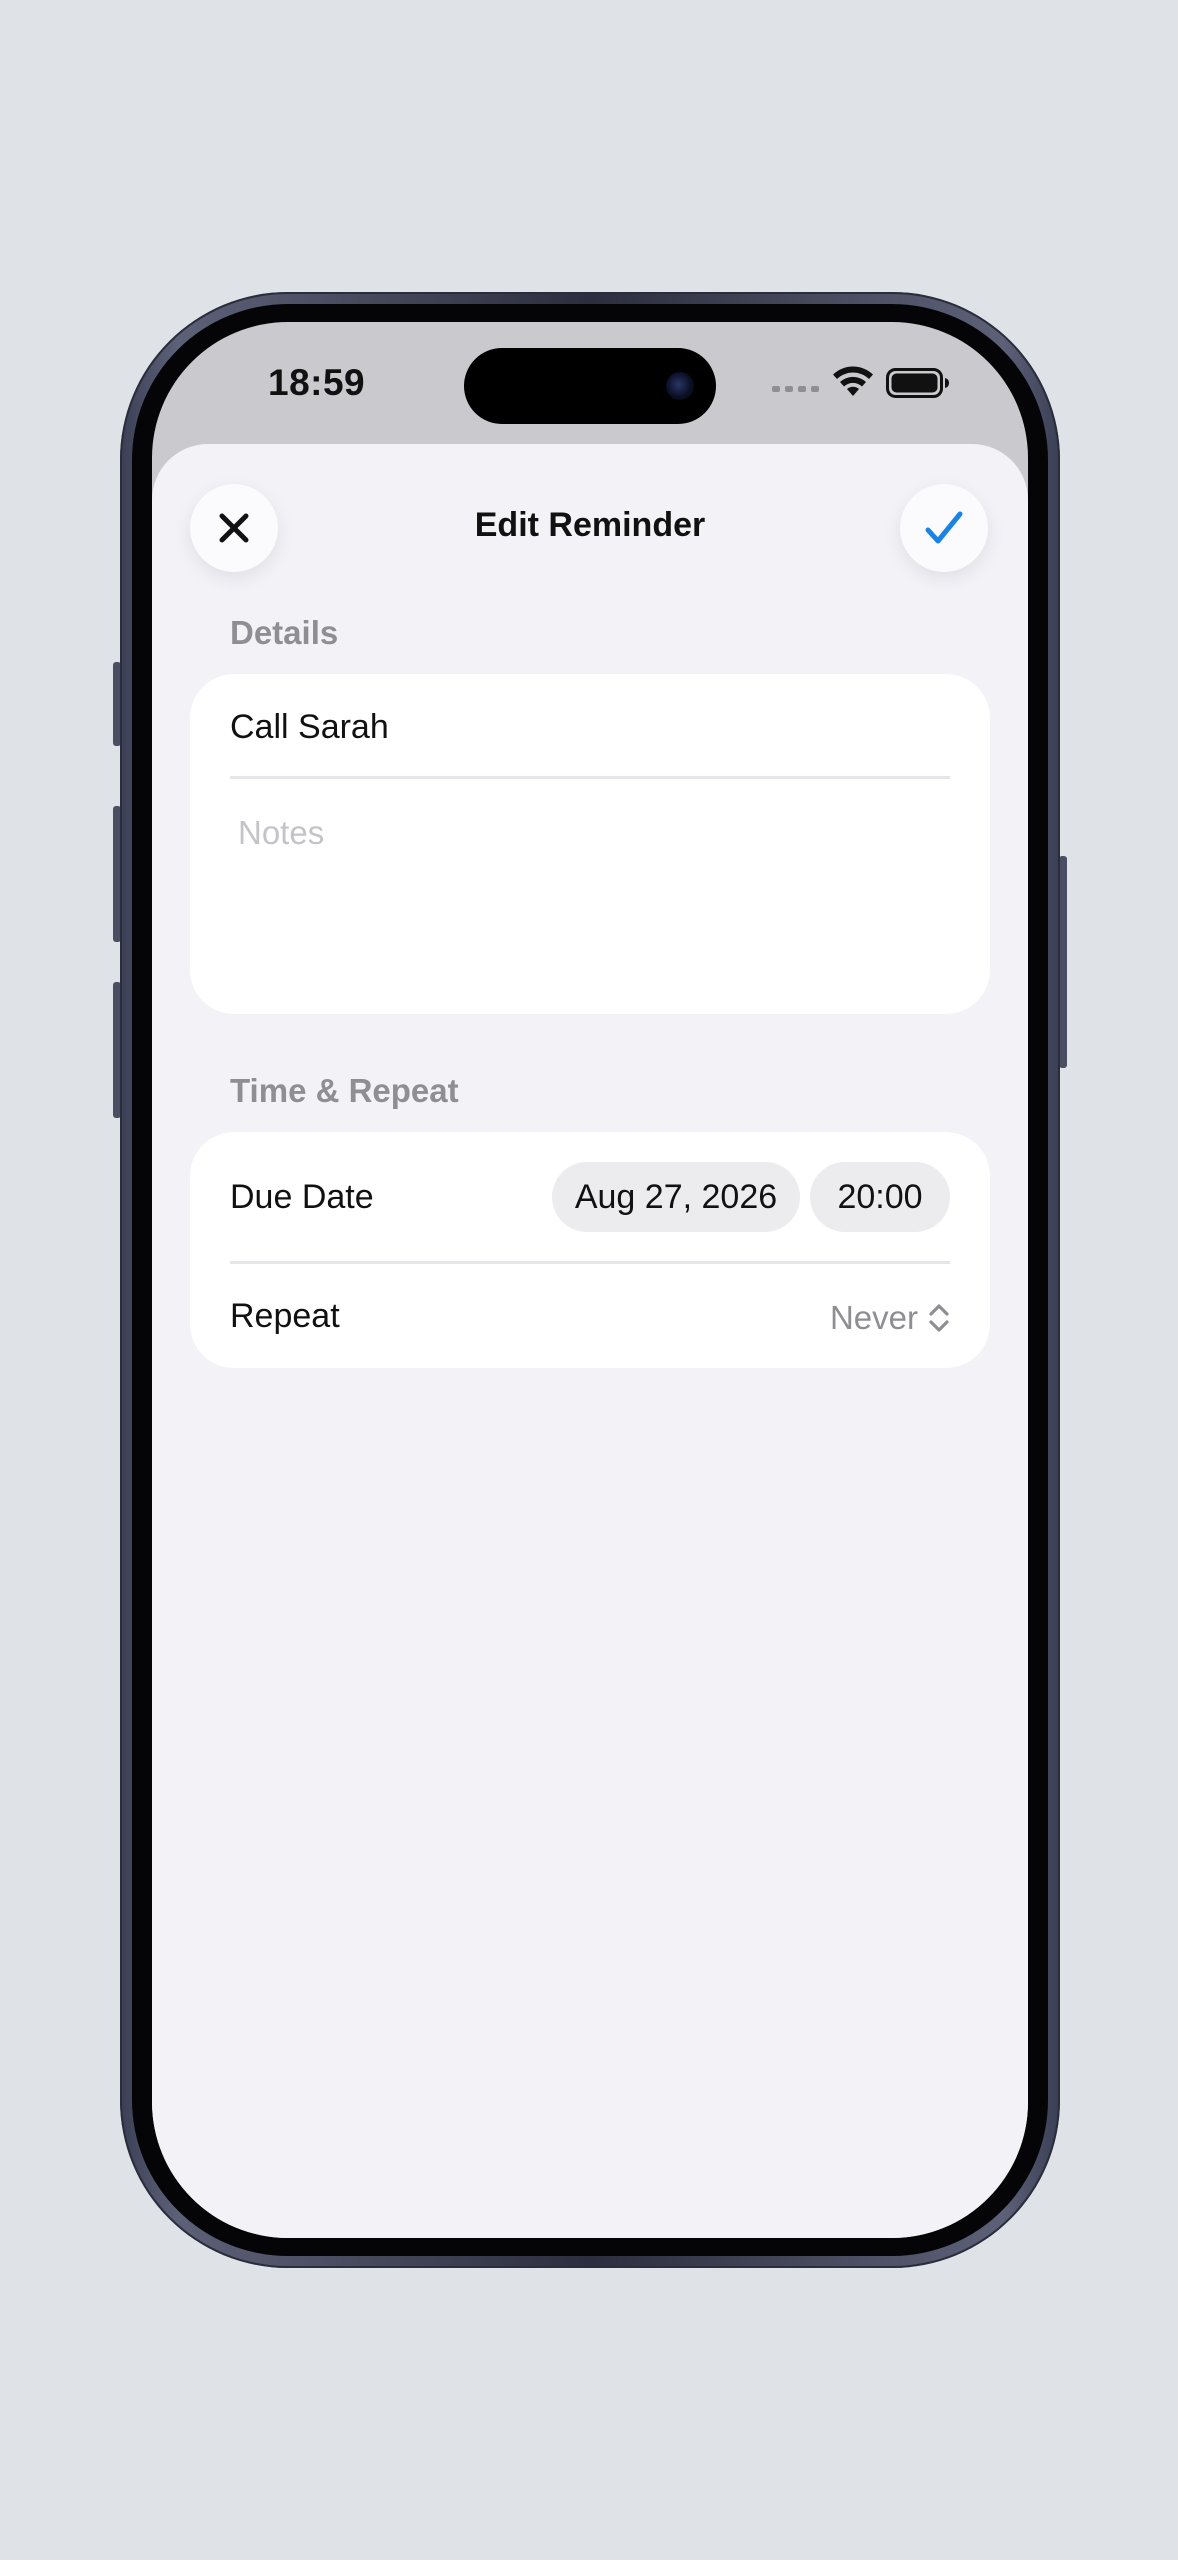 Image resolution: width=1178 pixels, height=2560 pixels. I want to click on time-repeat-section-header: Time & Repeat, so click(344, 1090).